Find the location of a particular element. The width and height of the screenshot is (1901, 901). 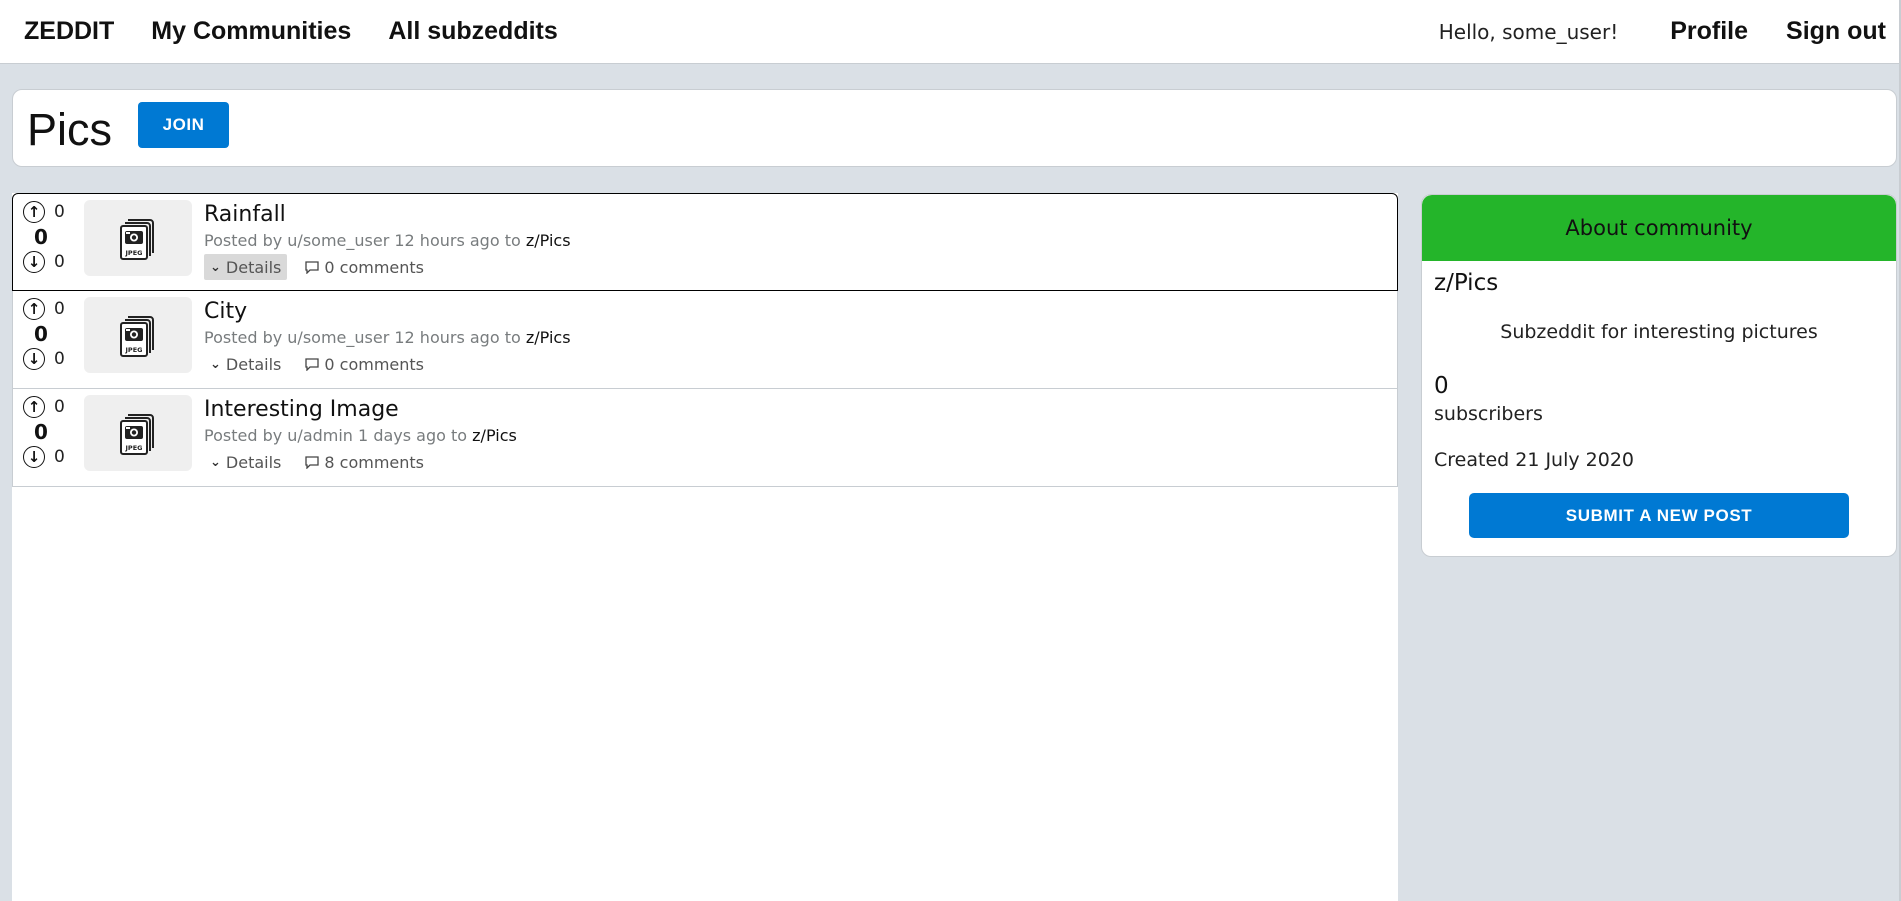

comments-button: 8 comments is located at coordinates (364, 462).